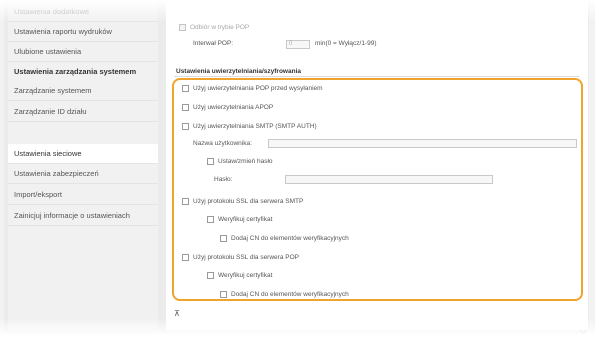 This screenshot has width=595, height=341. I want to click on sidebar-item-department-id: Zarządzanie ID działu, so click(83, 112).